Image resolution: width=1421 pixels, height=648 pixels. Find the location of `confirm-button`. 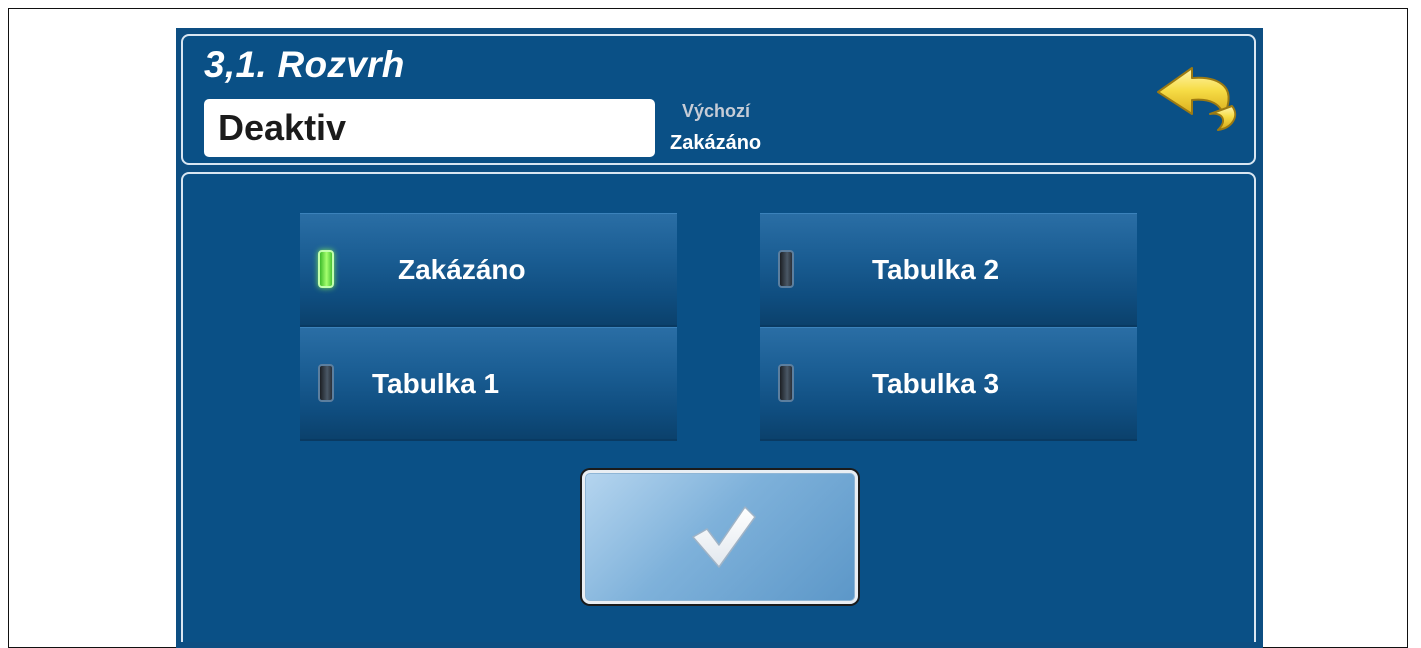

confirm-button is located at coordinates (720, 537).